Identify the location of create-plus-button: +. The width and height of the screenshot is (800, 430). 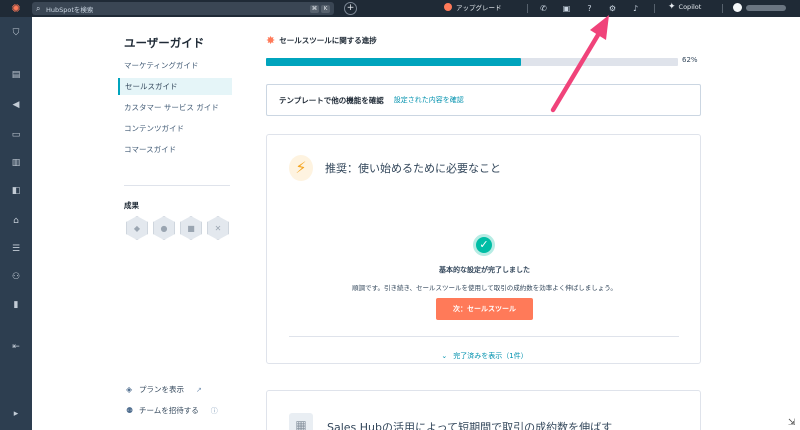
(350, 8).